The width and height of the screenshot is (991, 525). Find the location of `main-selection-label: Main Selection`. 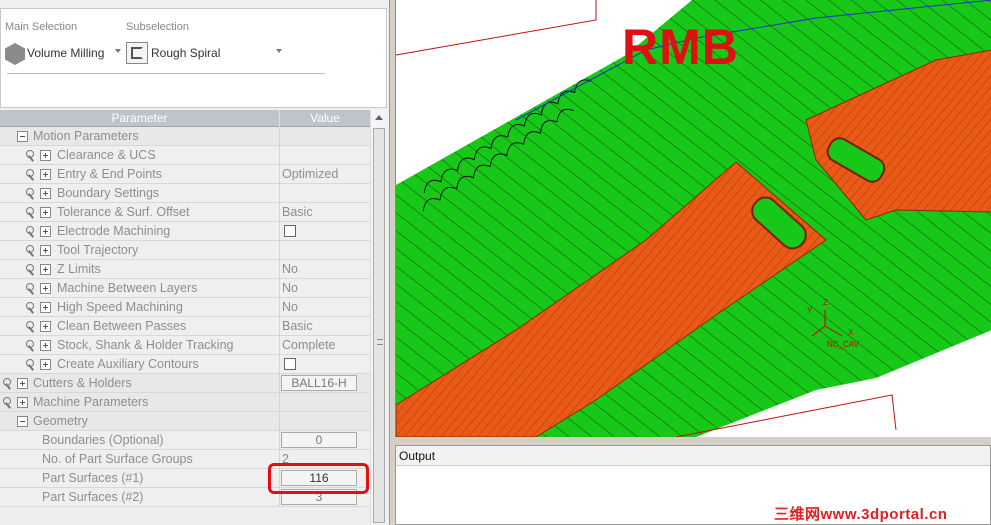

main-selection-label: Main Selection is located at coordinates (41, 27).